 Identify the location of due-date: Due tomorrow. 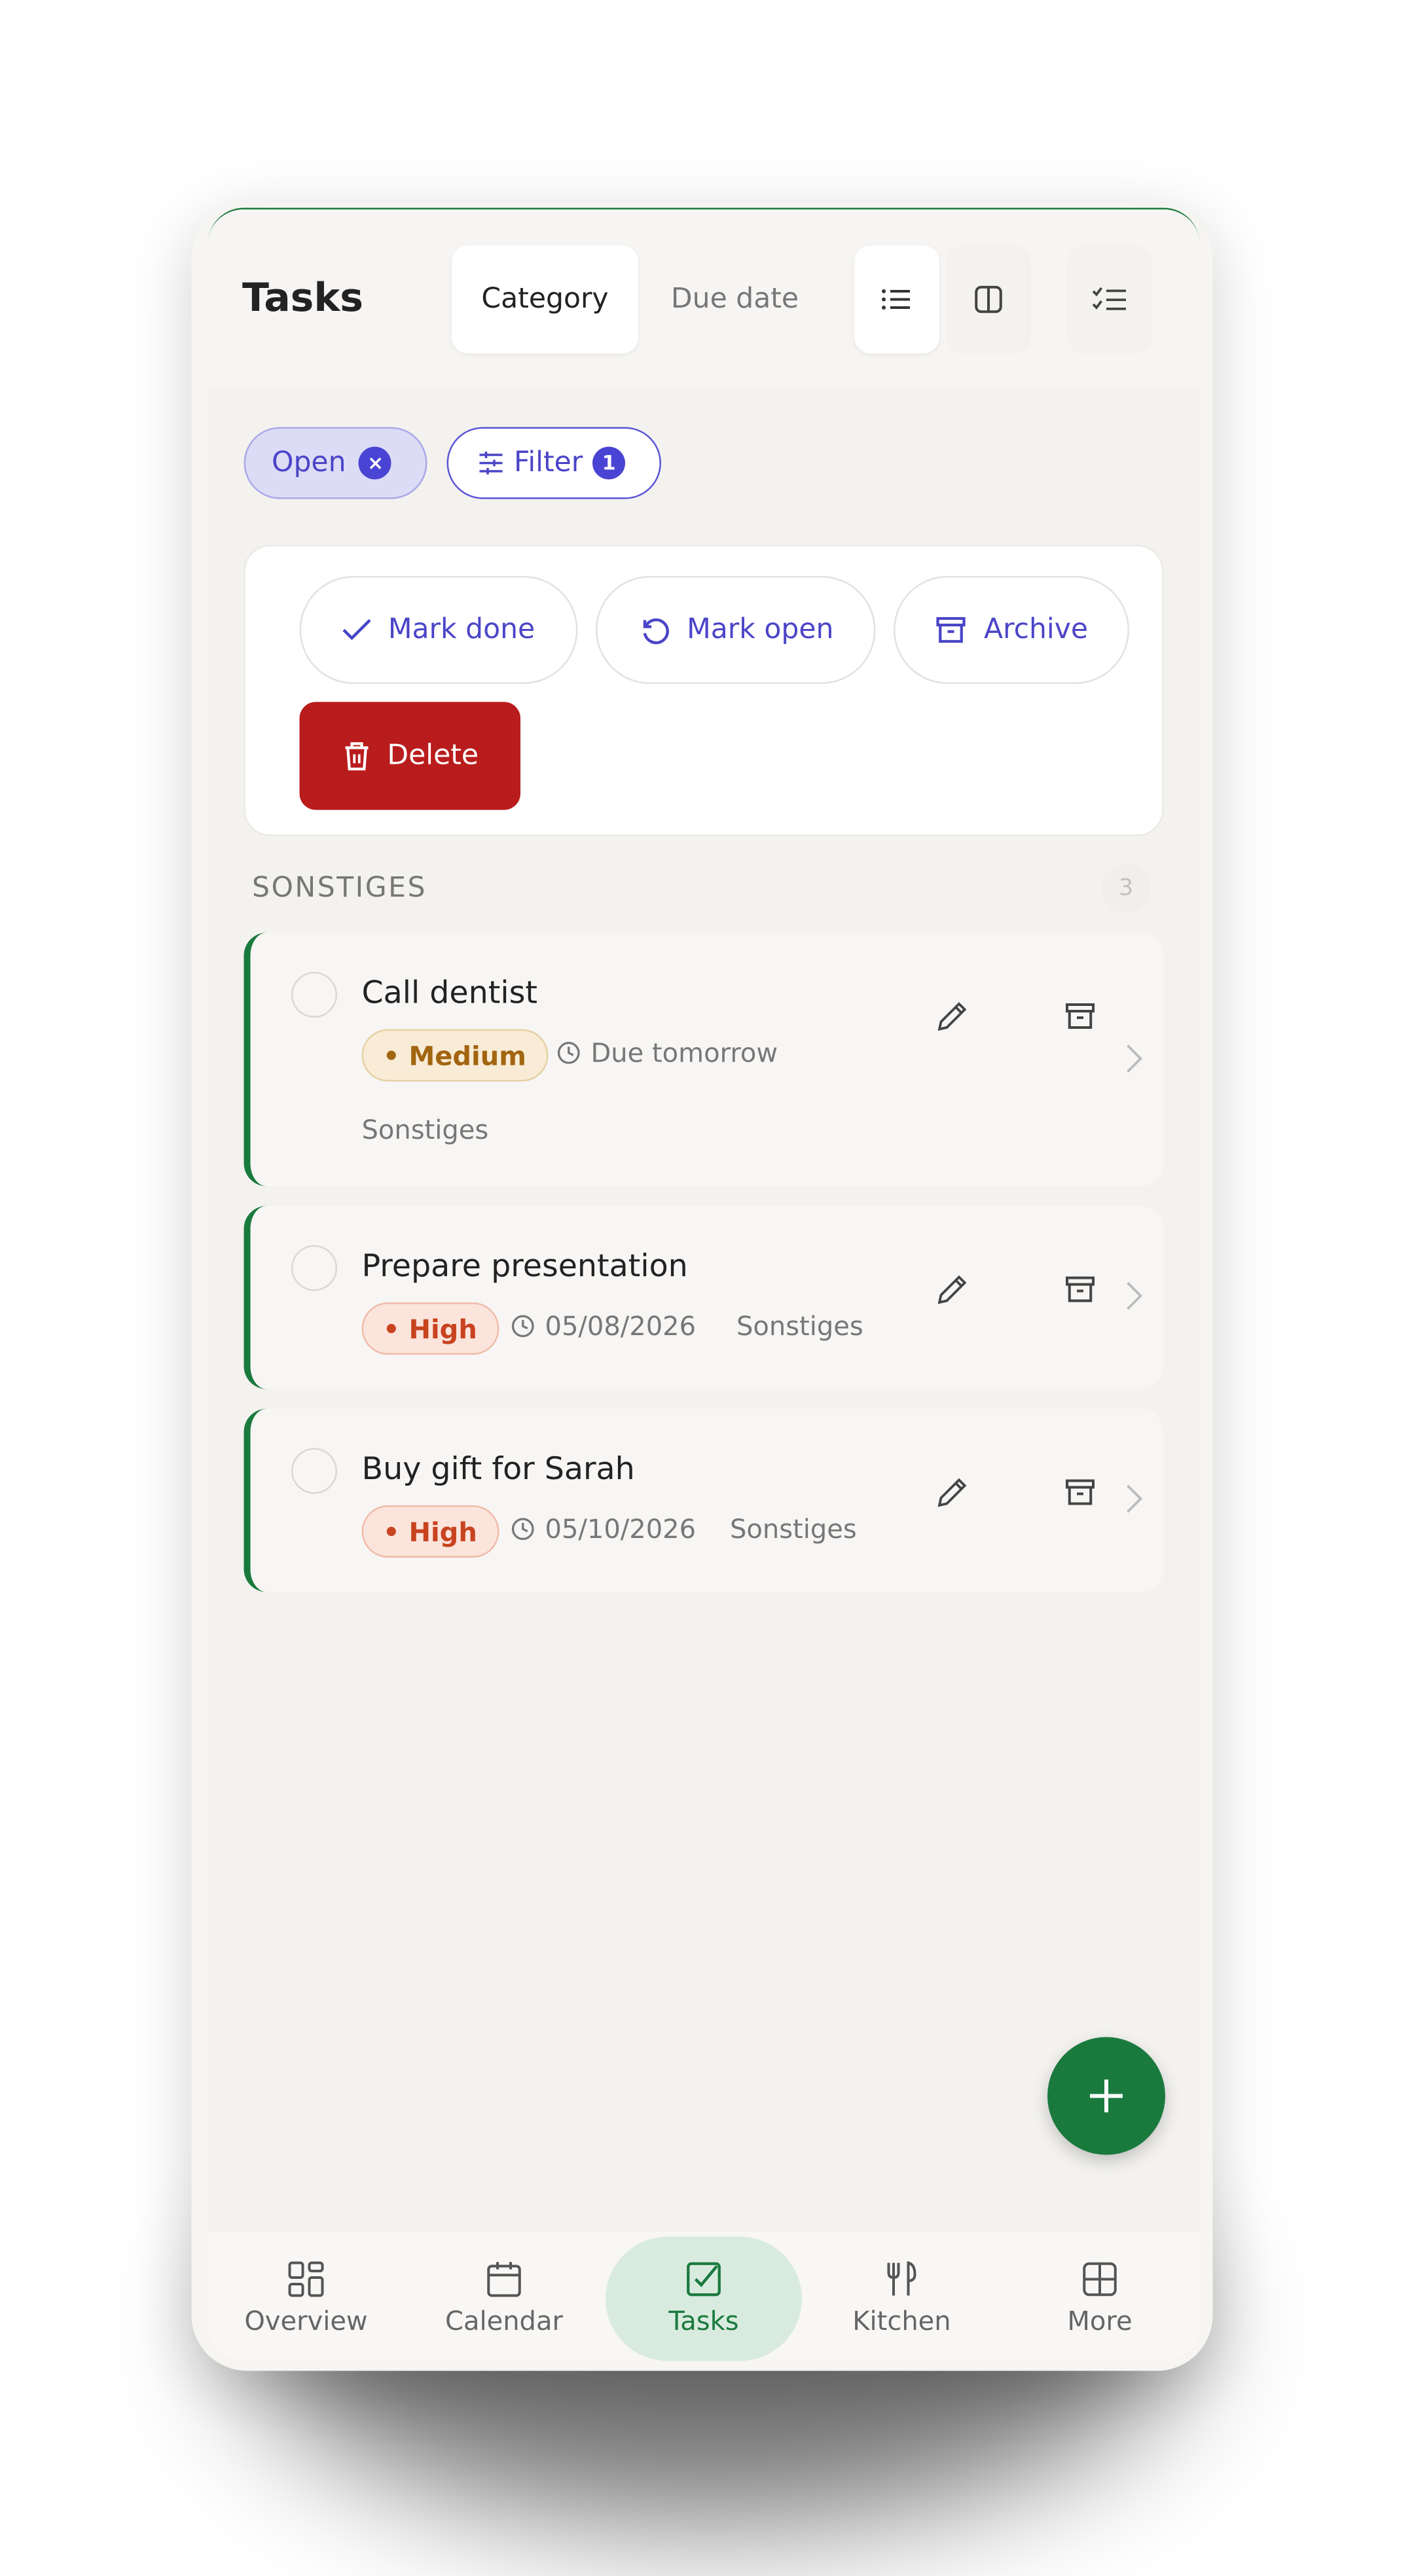
(667, 1053).